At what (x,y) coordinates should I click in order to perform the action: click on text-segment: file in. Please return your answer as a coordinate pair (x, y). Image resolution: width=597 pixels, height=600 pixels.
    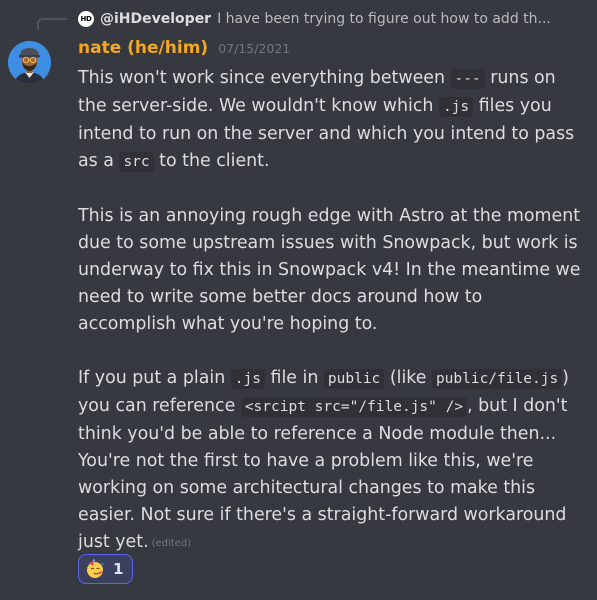
    Looking at the image, I should click on (294, 378).